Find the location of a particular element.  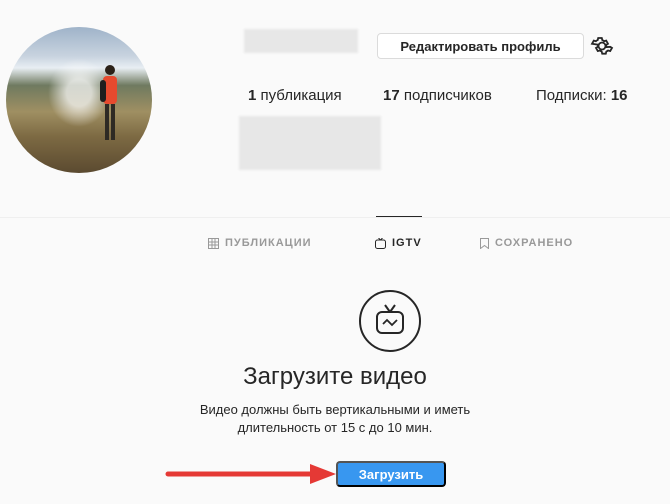

upload-button: Загрузить is located at coordinates (391, 474).